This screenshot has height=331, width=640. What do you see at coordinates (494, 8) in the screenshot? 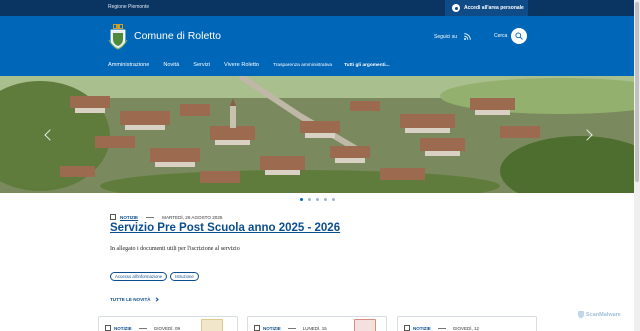
I see `login-label: Accedi all'area personale` at bounding box center [494, 8].